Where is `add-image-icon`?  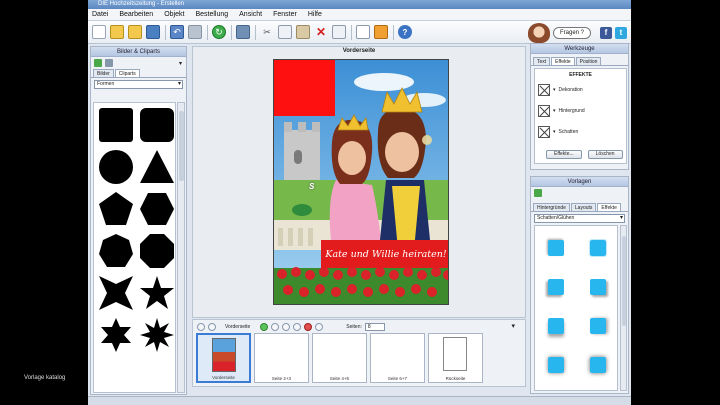 add-image-icon is located at coordinates (98, 63).